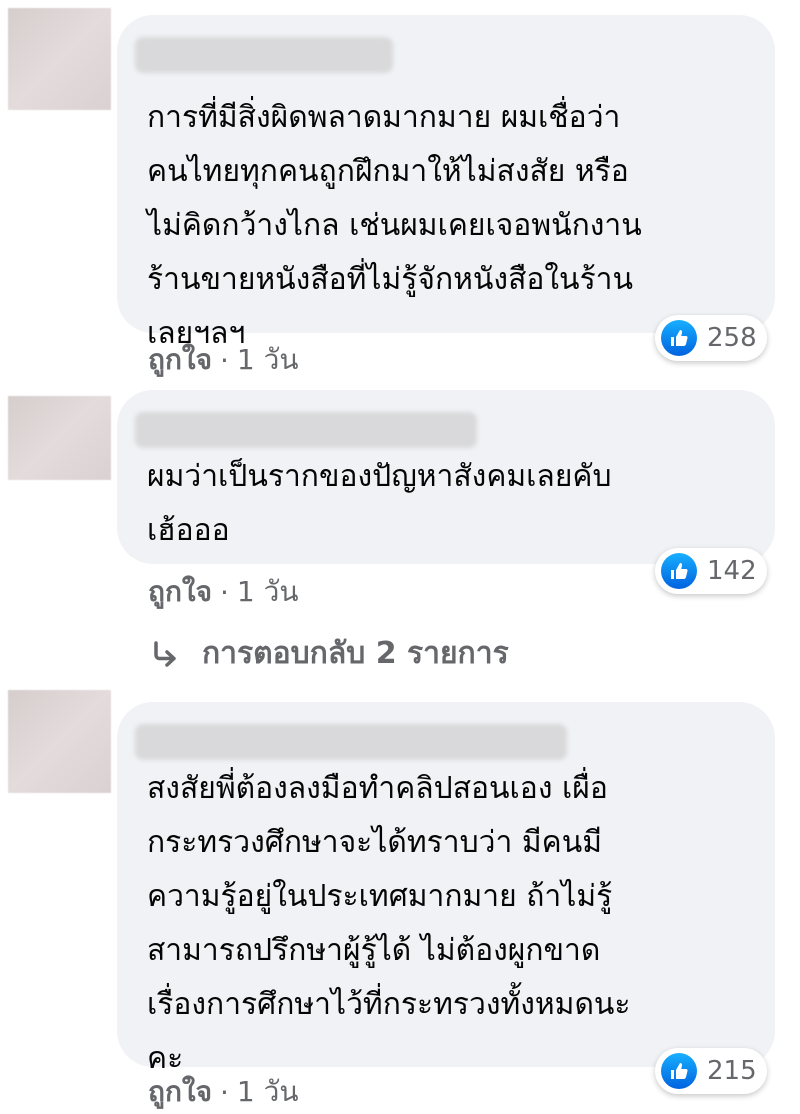 This screenshot has width=800, height=1114. What do you see at coordinates (355, 653) in the screenshot?
I see `replies-label: การตอบกลับ 2 รายการ` at bounding box center [355, 653].